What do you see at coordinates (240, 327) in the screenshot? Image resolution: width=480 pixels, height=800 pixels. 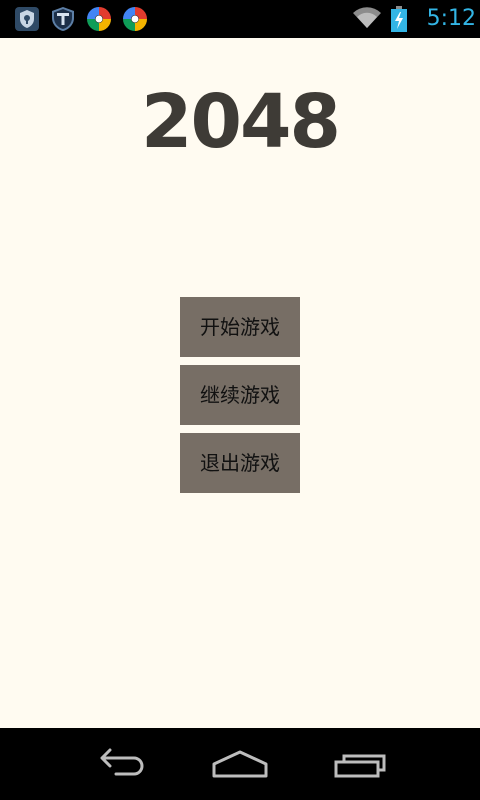 I see `start-game-button: 开始游戏` at bounding box center [240, 327].